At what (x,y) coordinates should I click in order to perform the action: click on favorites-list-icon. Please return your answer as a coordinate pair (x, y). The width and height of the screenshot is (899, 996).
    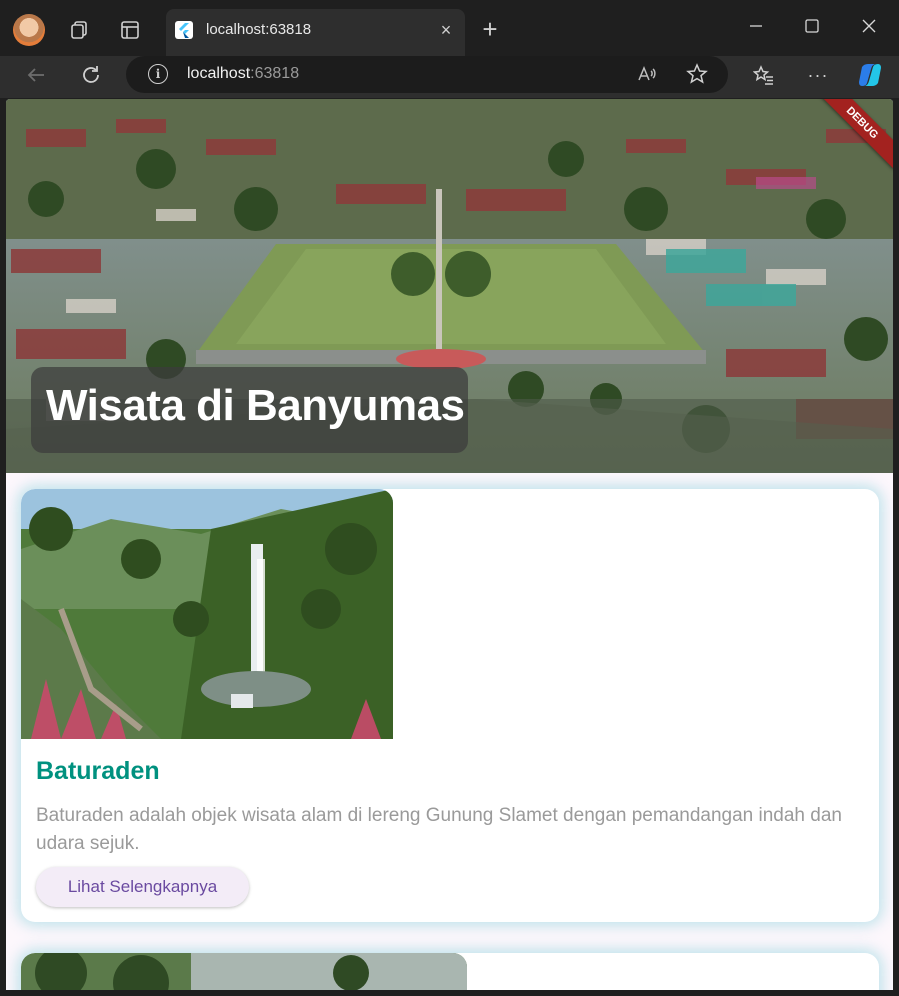
    Looking at the image, I should click on (764, 75).